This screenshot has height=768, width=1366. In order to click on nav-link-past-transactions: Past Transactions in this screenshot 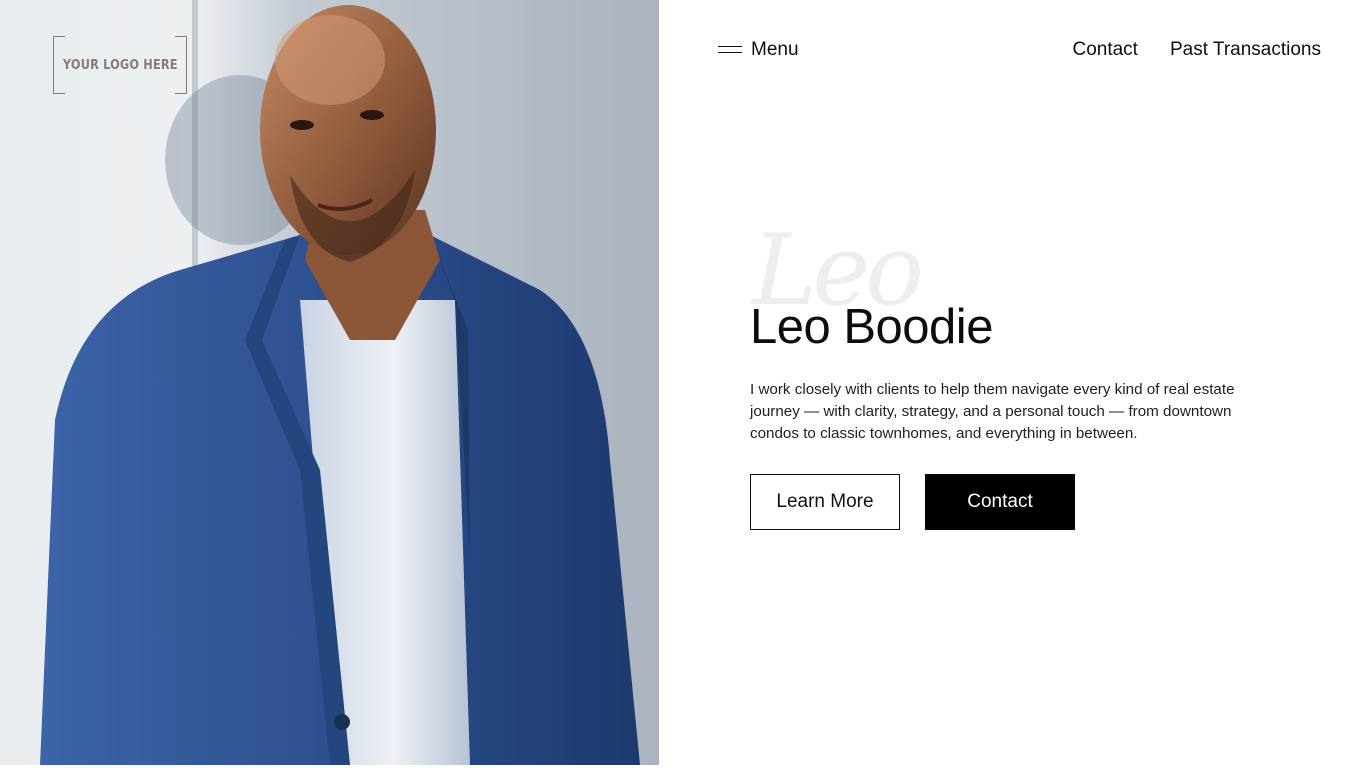, I will do `click(1245, 50)`.